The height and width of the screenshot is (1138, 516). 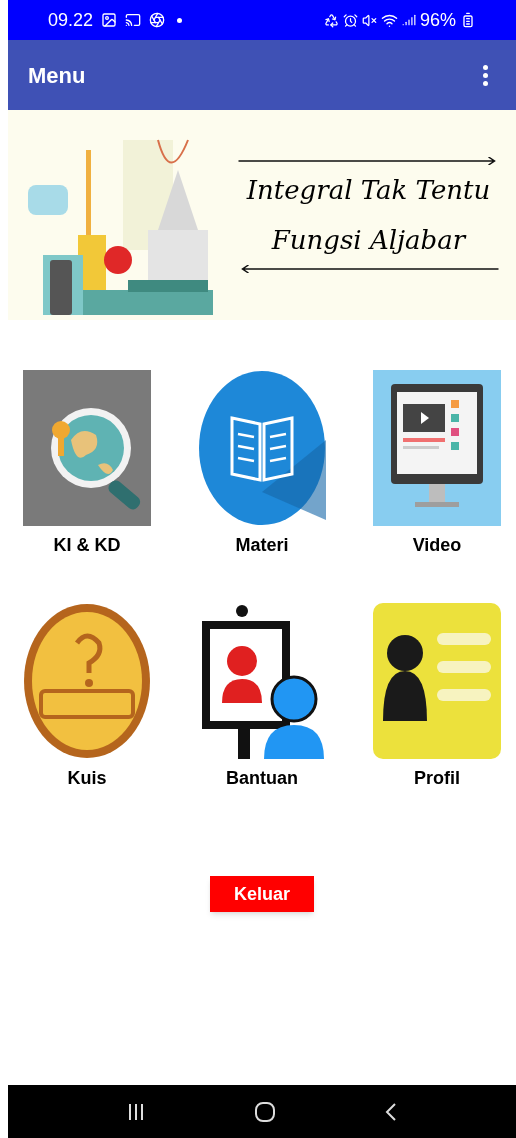 What do you see at coordinates (408, 20) in the screenshot?
I see `signal-icon` at bounding box center [408, 20].